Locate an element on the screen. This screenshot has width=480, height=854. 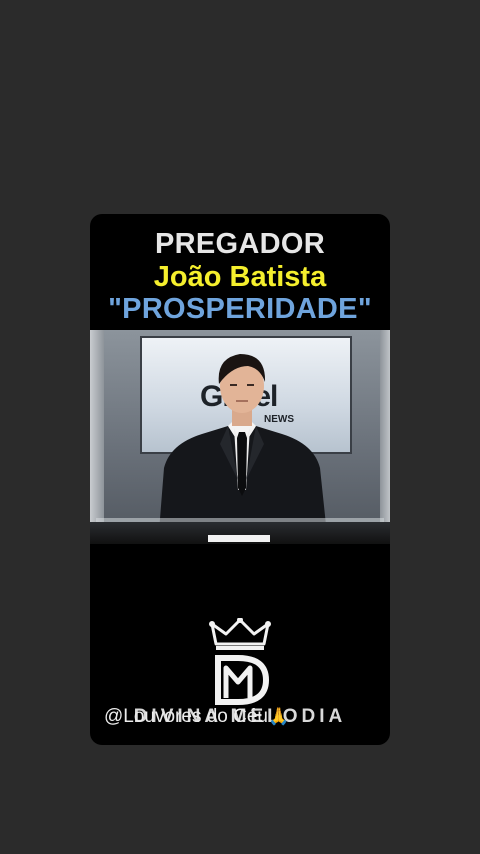
crown-logo-icon is located at coordinates (240, 661).